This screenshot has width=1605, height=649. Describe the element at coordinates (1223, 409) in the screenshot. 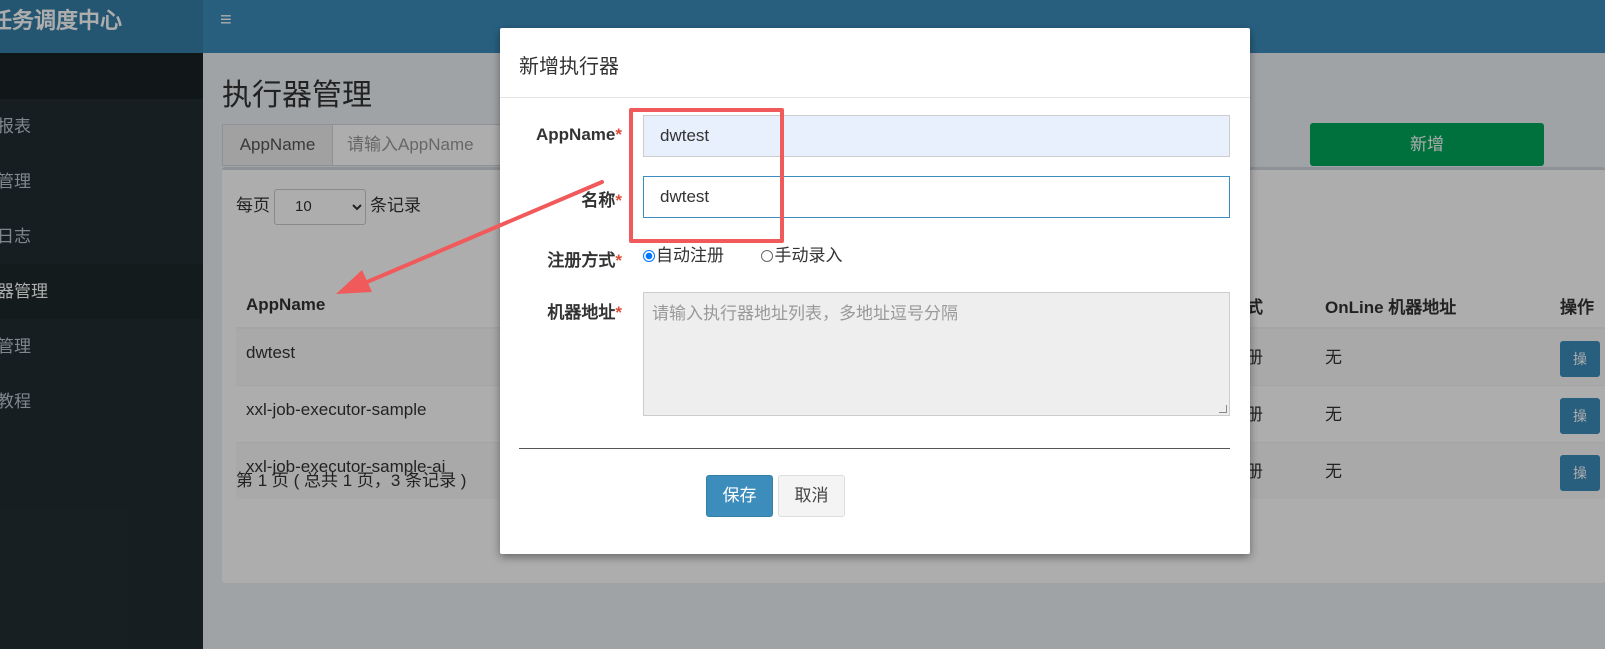

I see `resize-handle-icon` at that location.